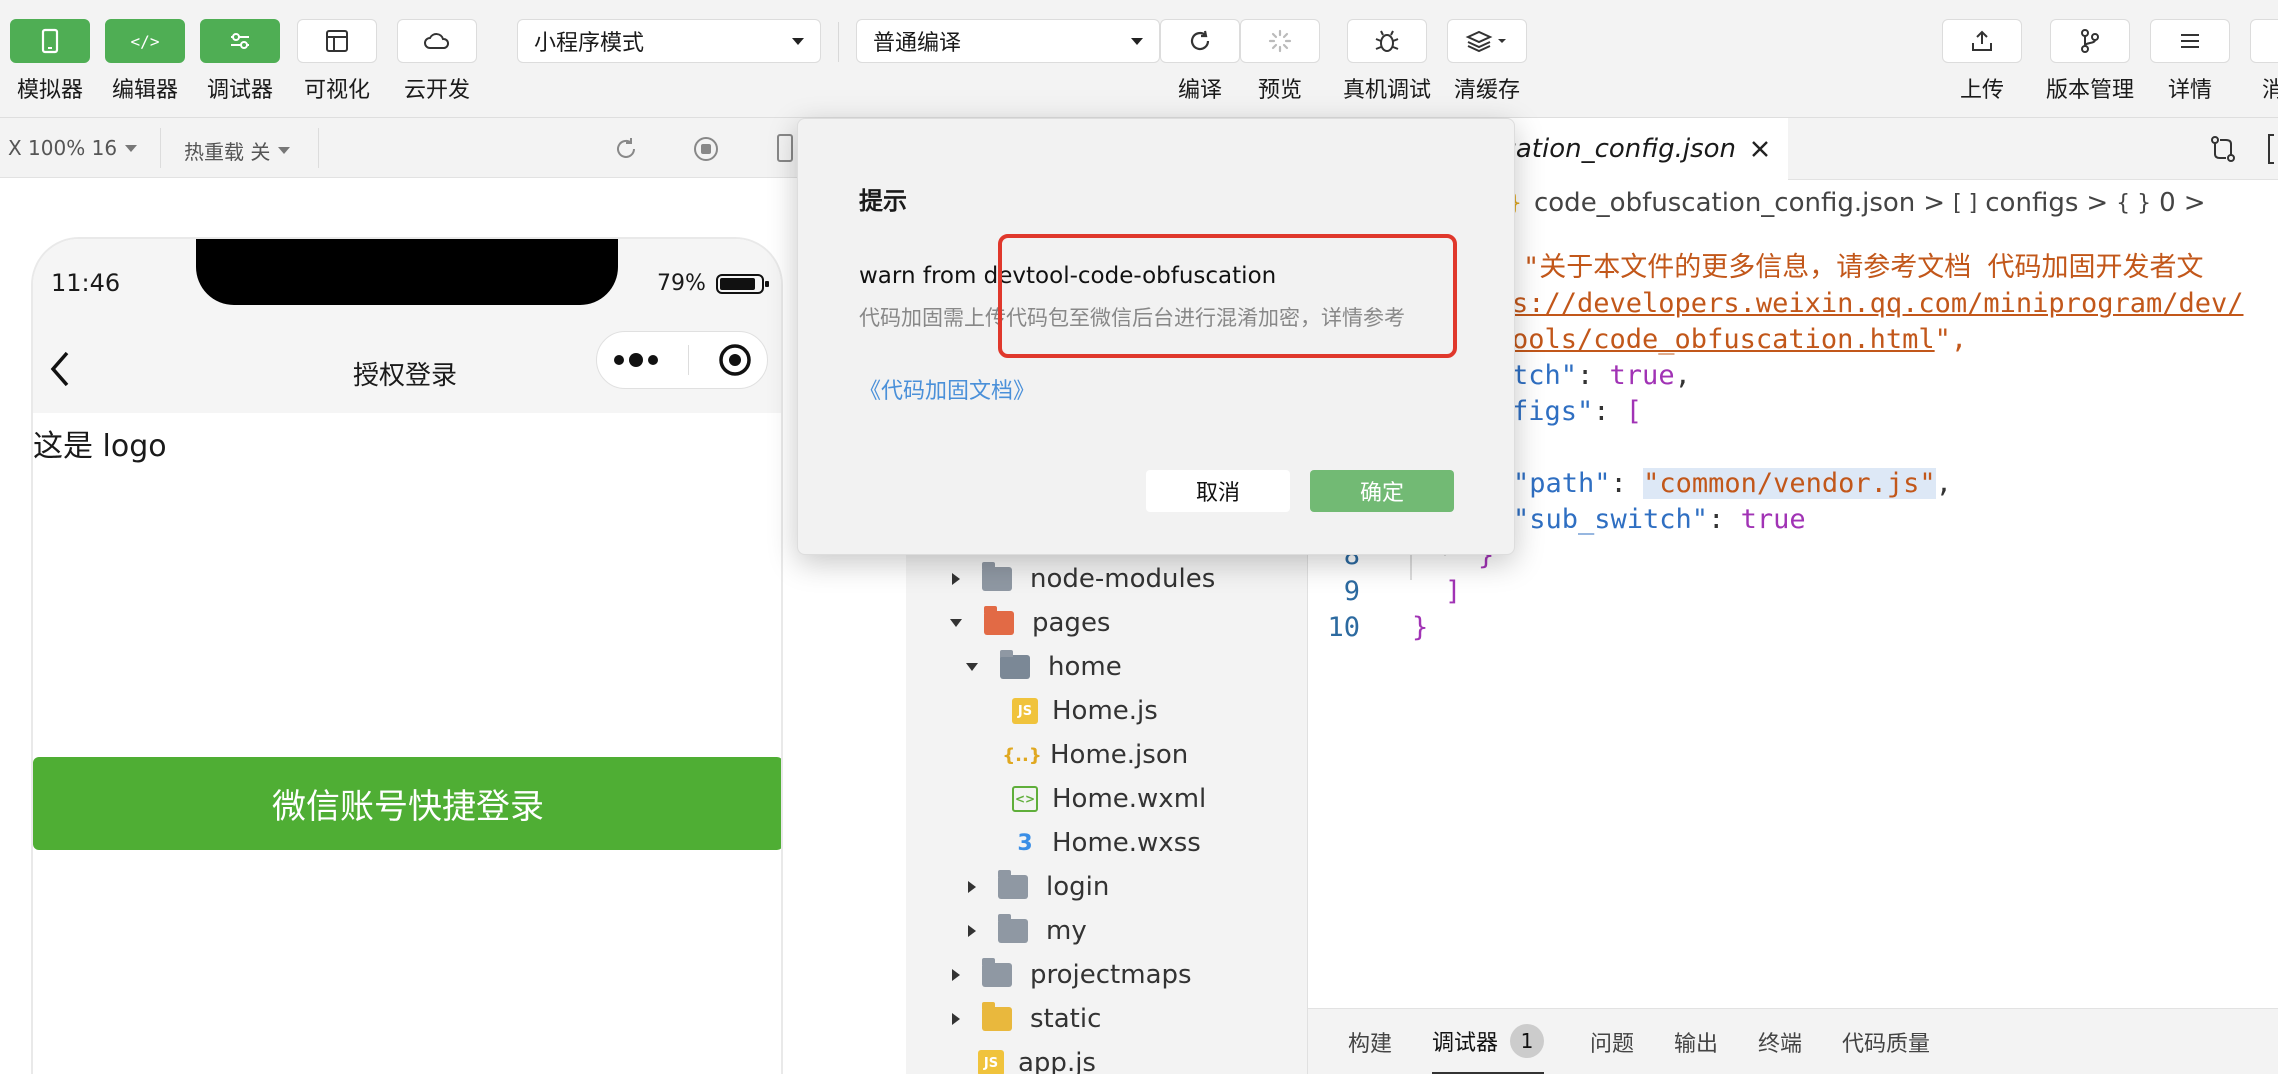 The height and width of the screenshot is (1074, 2278). What do you see at coordinates (318, 148) in the screenshot?
I see `divider` at bounding box center [318, 148].